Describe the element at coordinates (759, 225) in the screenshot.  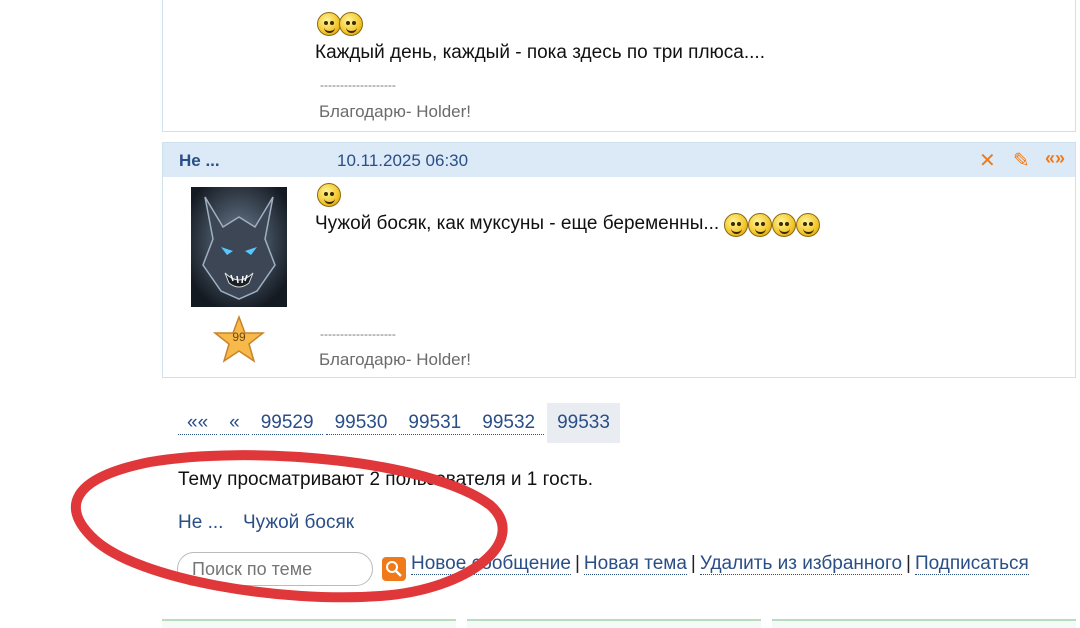
I see `dizzy-smiley-icon` at that location.